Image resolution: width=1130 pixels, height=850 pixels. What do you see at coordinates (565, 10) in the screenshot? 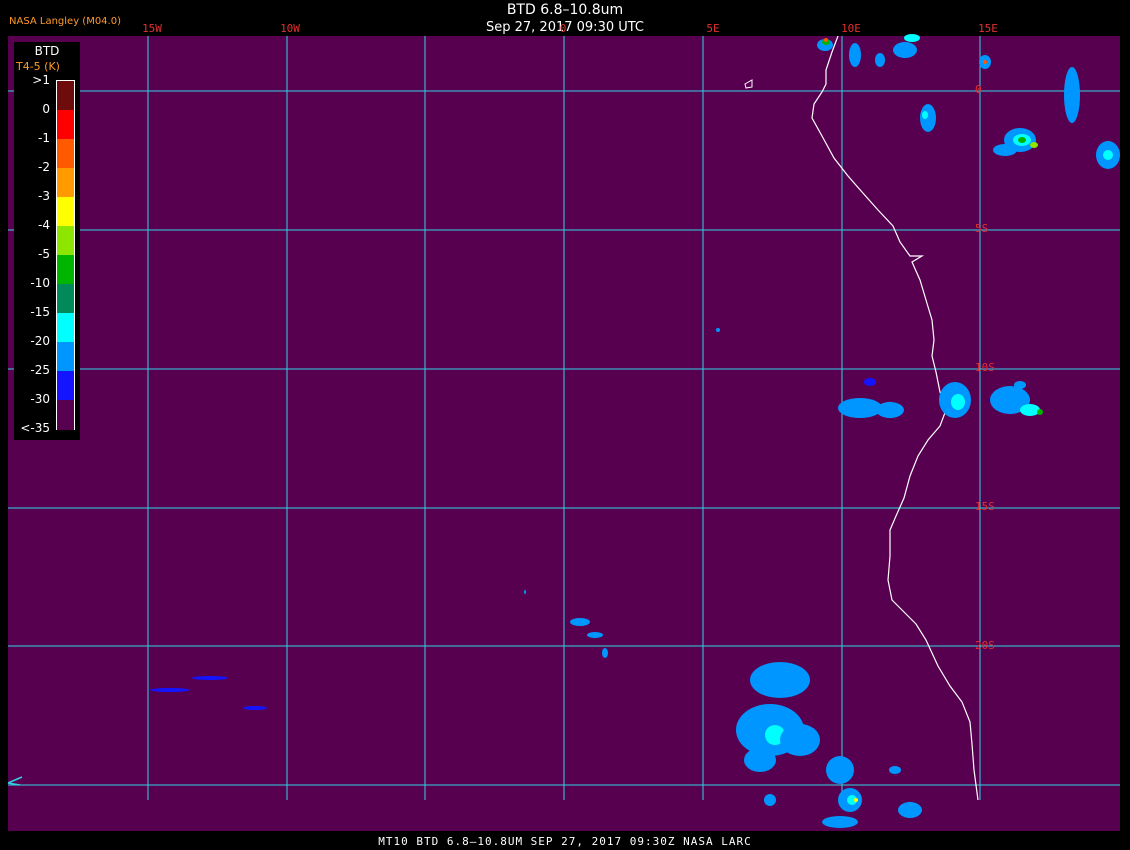
I see `product-title: BTD 6.8–10.8um` at bounding box center [565, 10].